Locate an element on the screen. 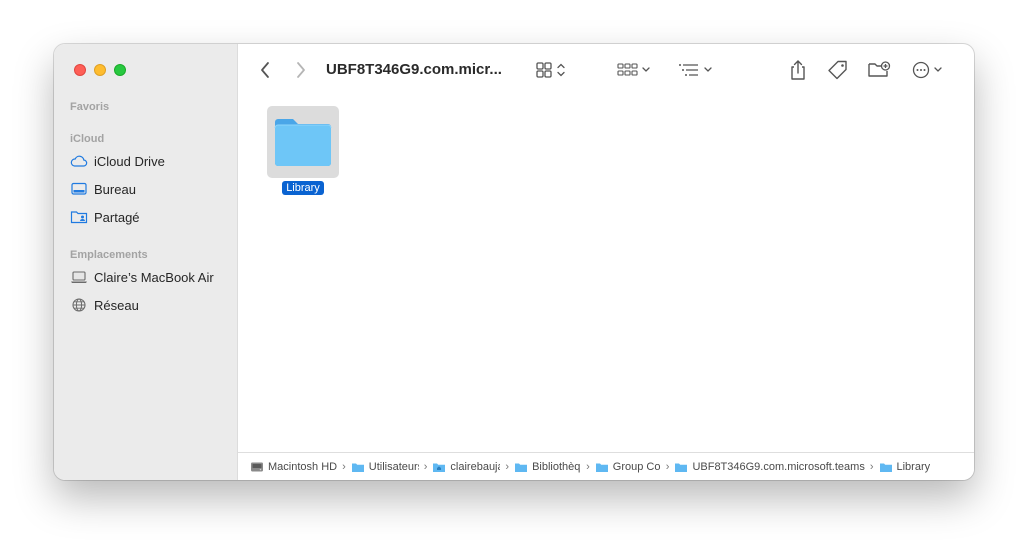  sidebar-item-label: iCloud Drive is located at coordinates (129, 161).